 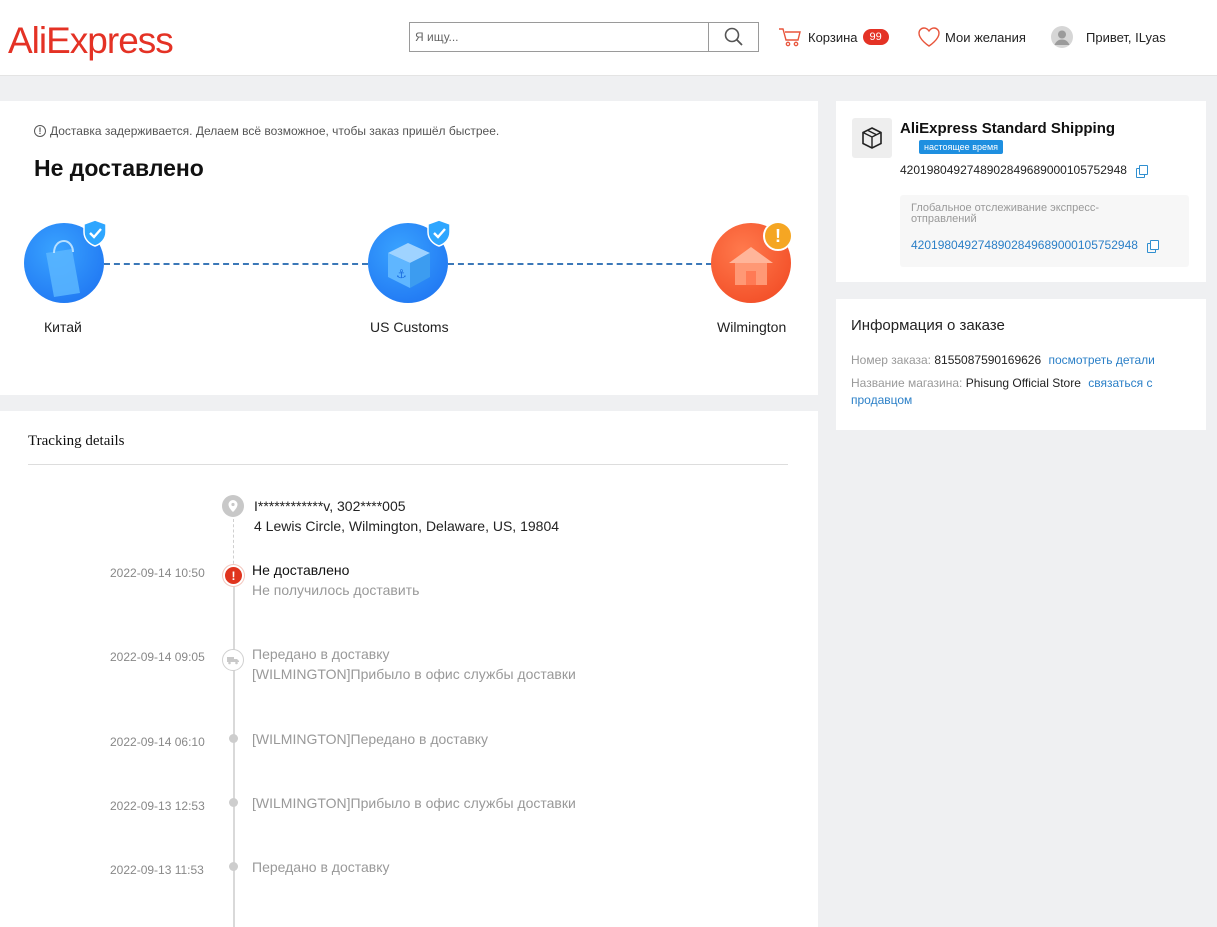 What do you see at coordinates (119, 168) in the screenshot?
I see `status-title: Не доставлено` at bounding box center [119, 168].